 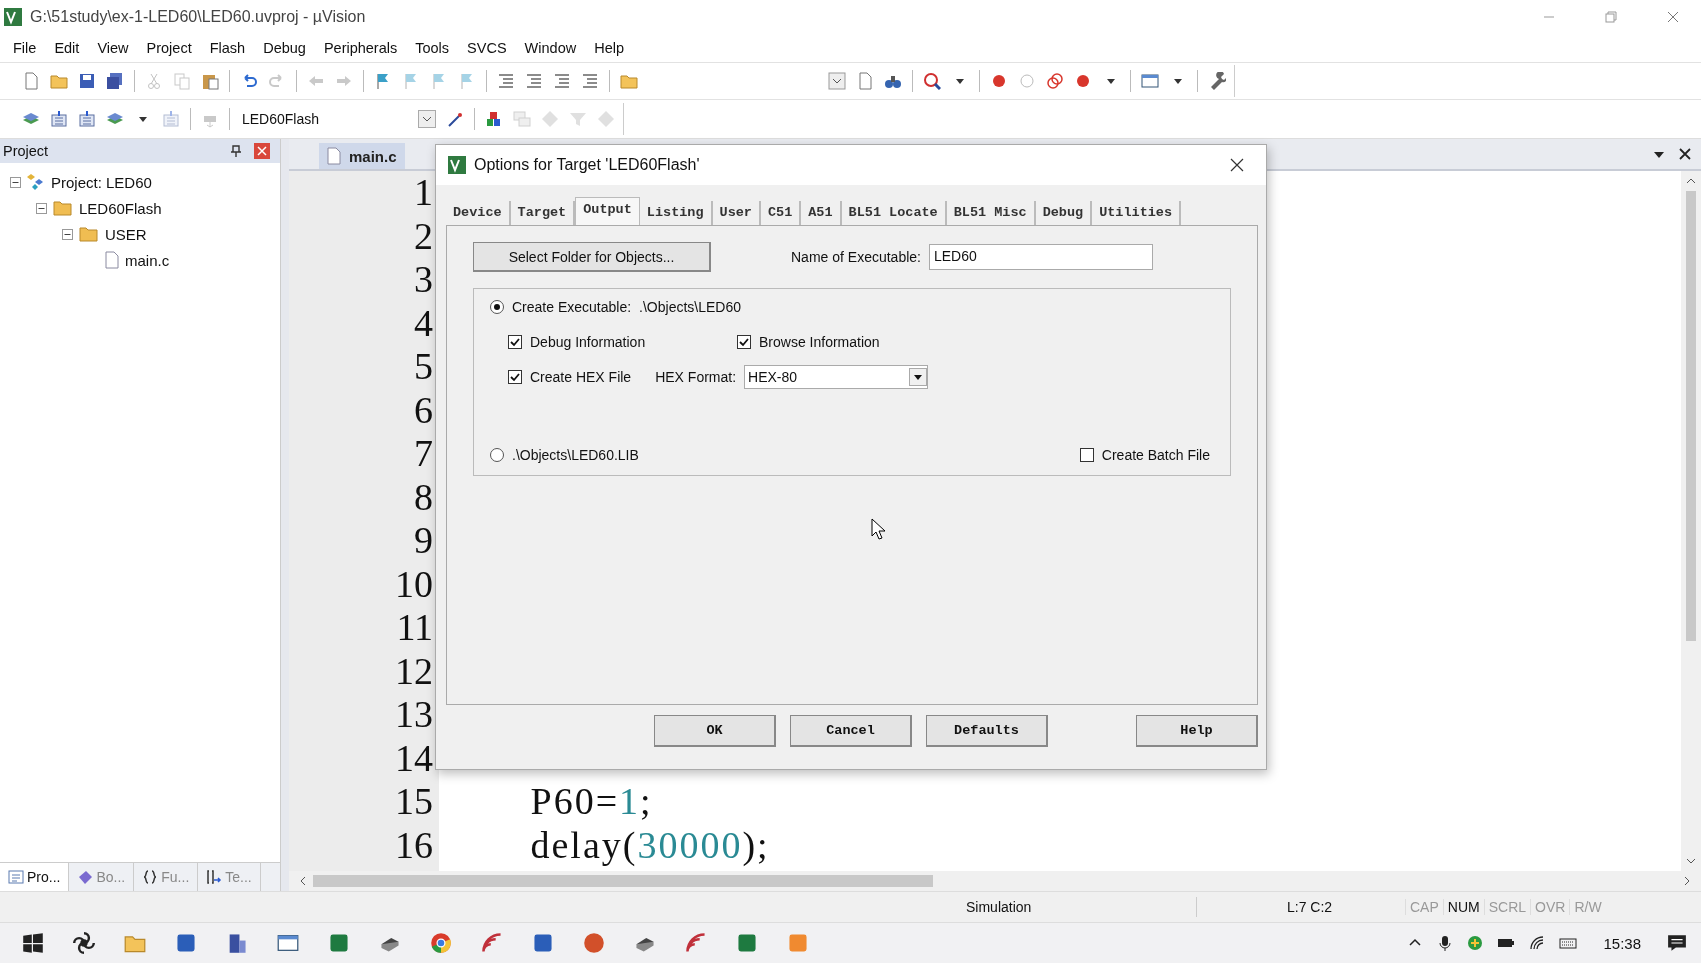 What do you see at coordinates (423, 367) in the screenshot?
I see `line-number: 5` at bounding box center [423, 367].